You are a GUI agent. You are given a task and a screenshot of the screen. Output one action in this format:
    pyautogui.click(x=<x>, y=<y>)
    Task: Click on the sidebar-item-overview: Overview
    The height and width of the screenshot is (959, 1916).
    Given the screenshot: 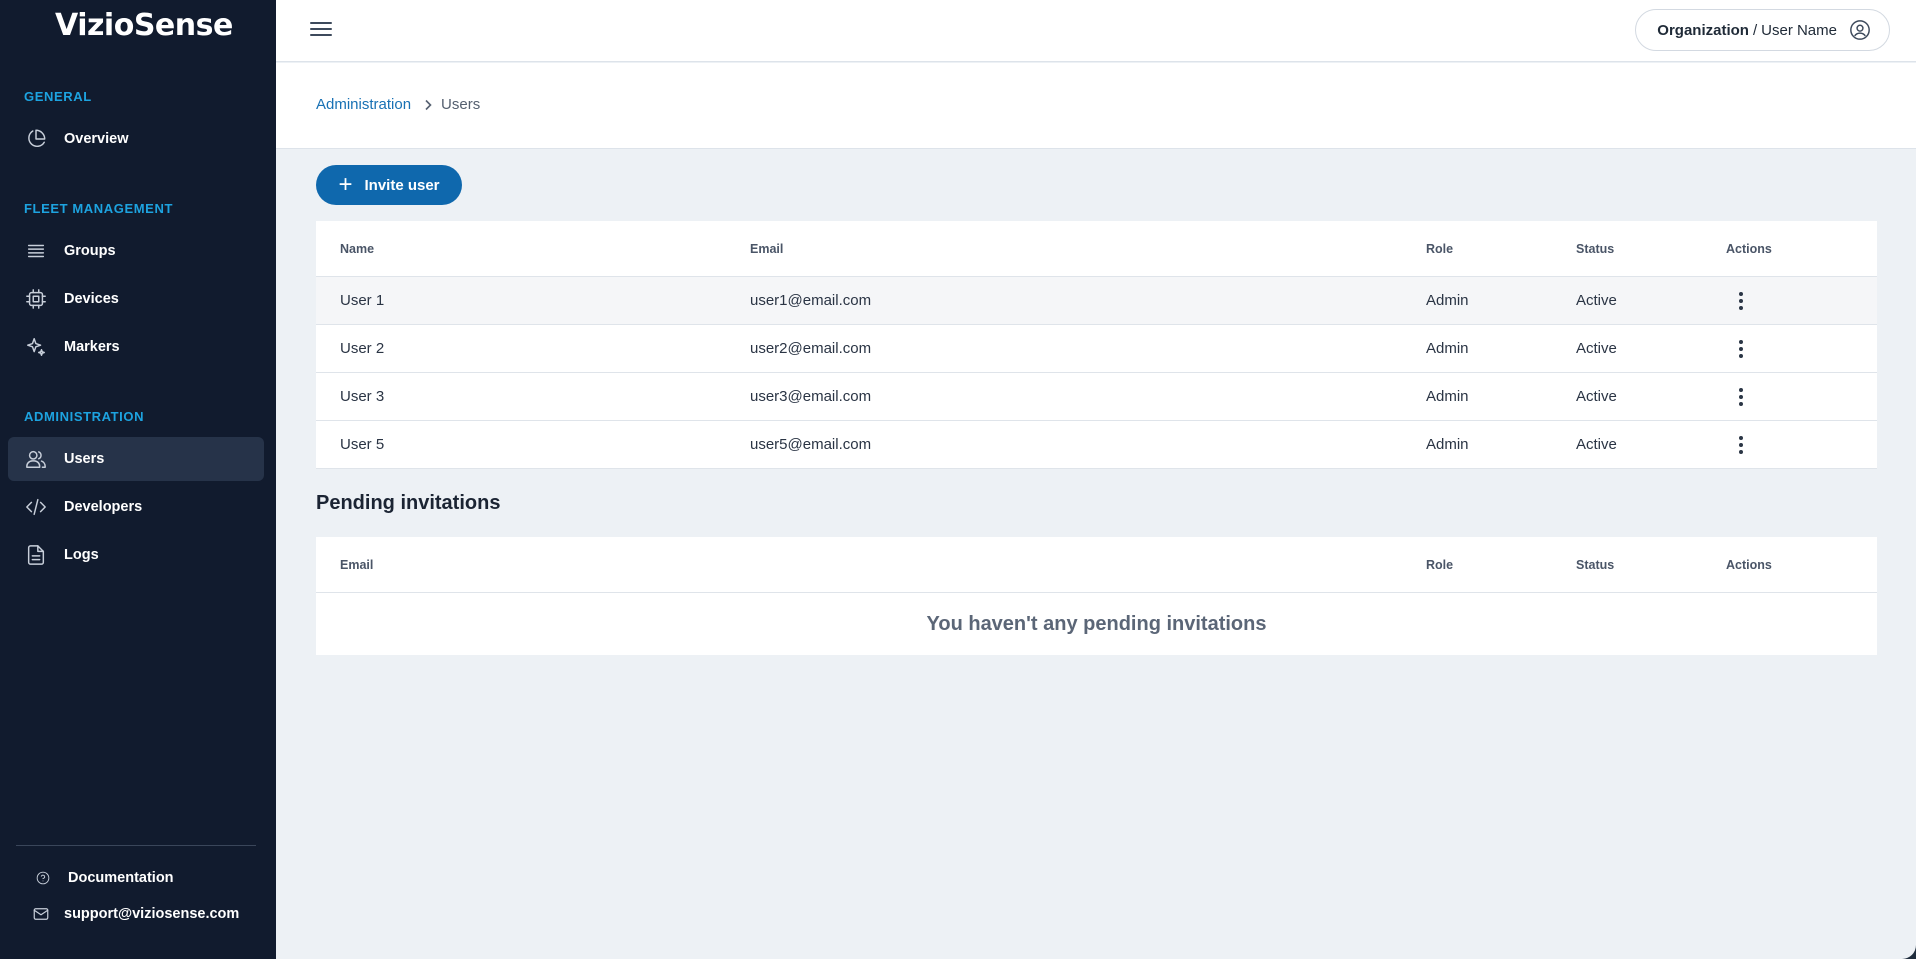 What is the action you would take?
    pyautogui.click(x=136, y=139)
    